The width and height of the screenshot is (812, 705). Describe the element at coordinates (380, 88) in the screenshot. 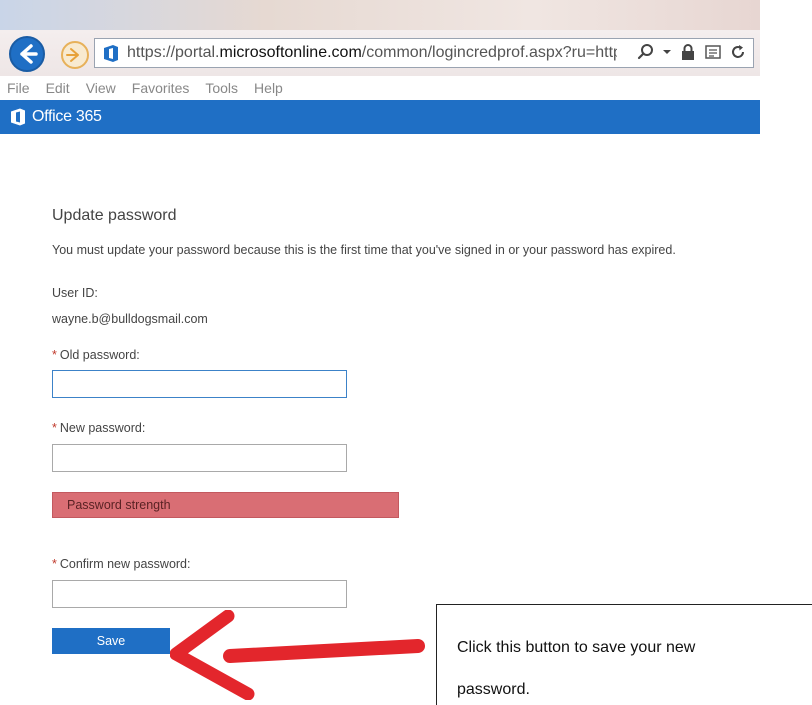

I see `menu-bar: File Edit View Favorites Tools Help` at that location.